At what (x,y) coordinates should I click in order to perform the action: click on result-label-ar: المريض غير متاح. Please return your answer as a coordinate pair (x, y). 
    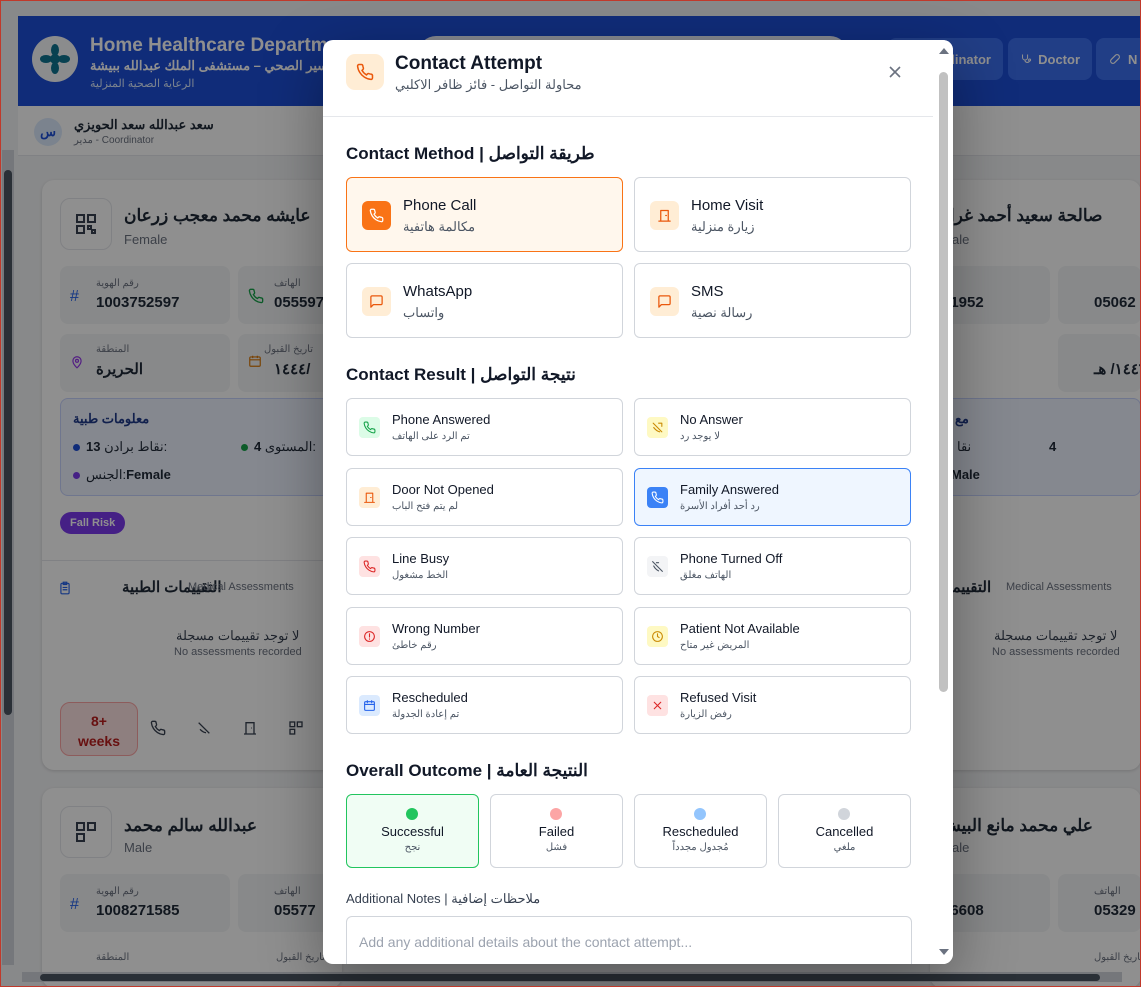
    Looking at the image, I should click on (715, 645).